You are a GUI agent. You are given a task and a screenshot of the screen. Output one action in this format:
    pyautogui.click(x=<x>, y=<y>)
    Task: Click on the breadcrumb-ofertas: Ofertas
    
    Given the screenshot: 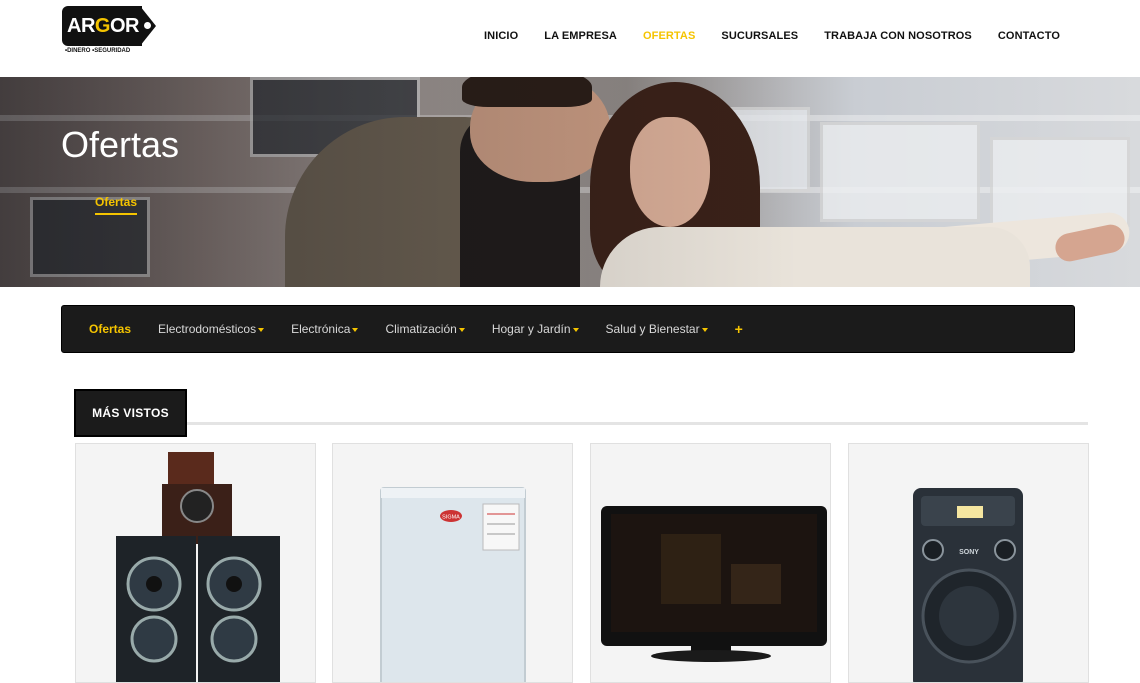 What is the action you would take?
    pyautogui.click(x=116, y=205)
    